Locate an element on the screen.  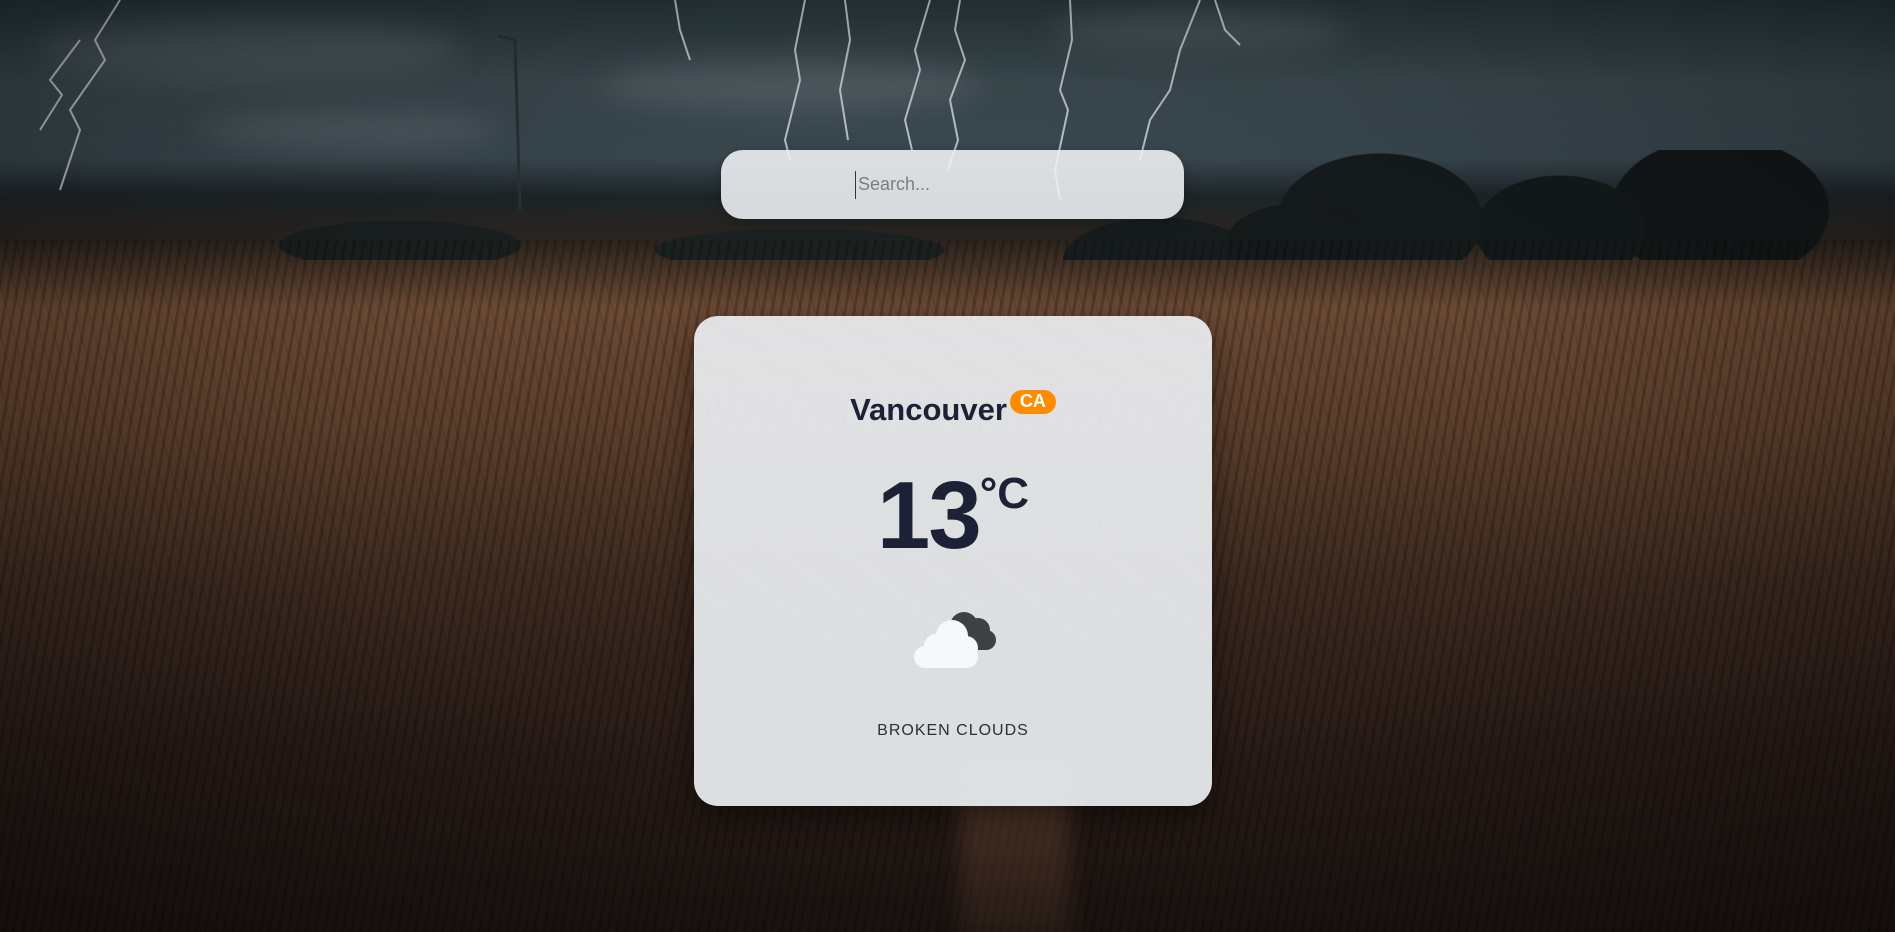
temperature-unit: °C is located at coordinates (1004, 493).